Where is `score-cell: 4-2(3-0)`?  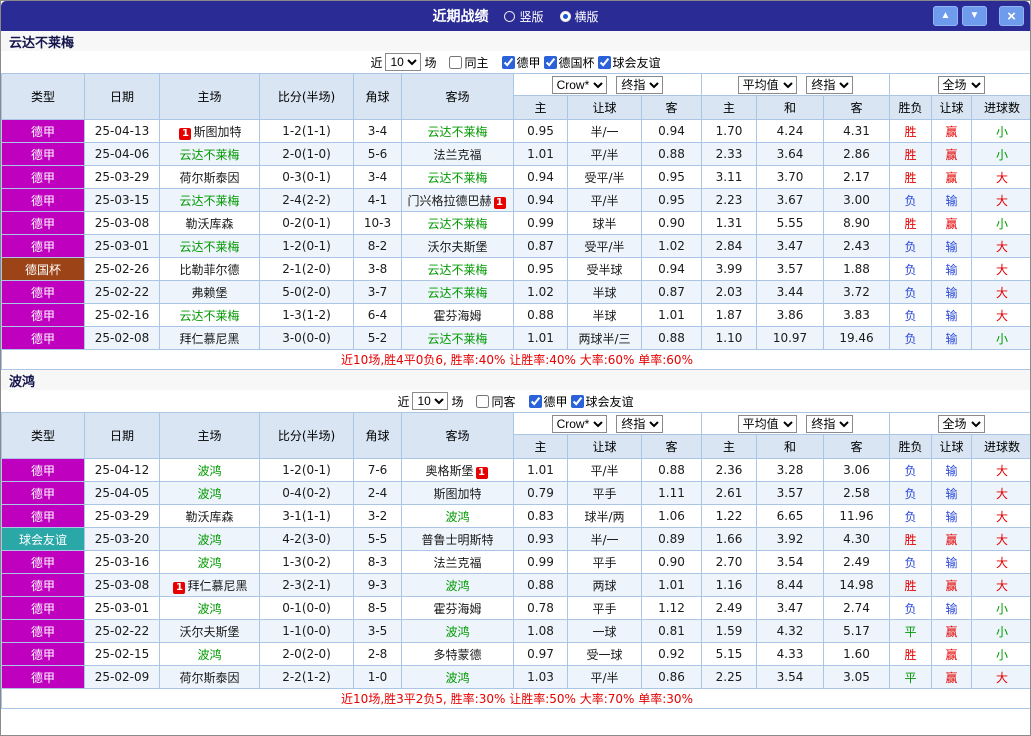
score-cell: 4-2(3-0) is located at coordinates (306, 539).